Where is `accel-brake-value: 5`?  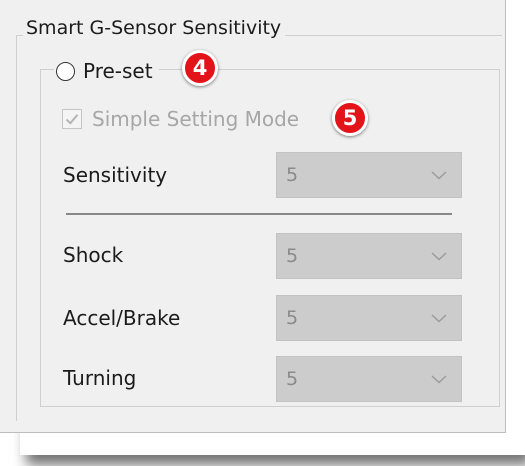
accel-brake-value: 5 is located at coordinates (292, 318).